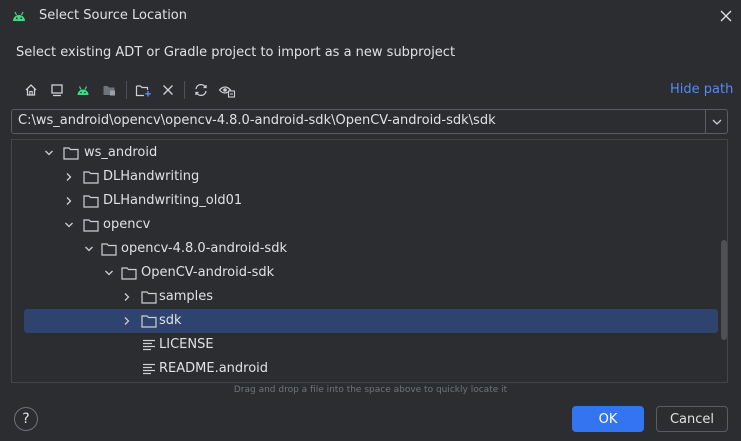 The height and width of the screenshot is (441, 741). I want to click on tree-row-readme-android: README.android, so click(369, 369).